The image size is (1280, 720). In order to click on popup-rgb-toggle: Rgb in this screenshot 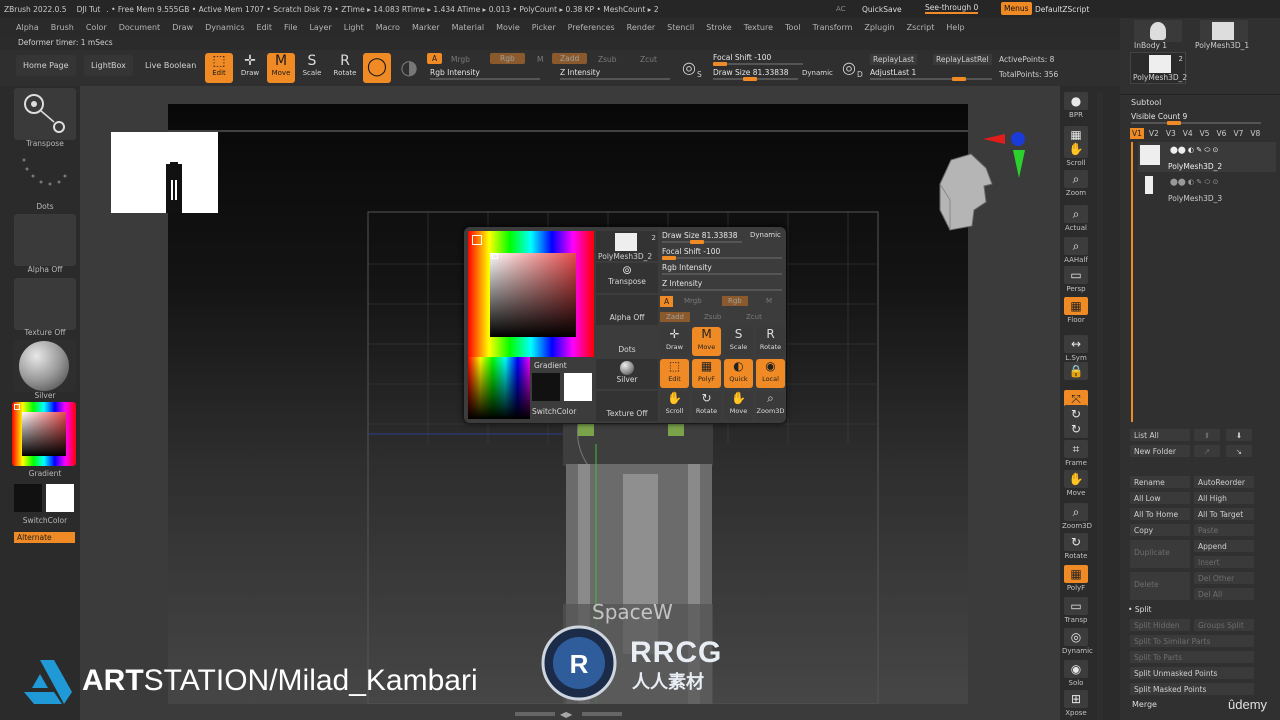, I will do `click(735, 301)`.